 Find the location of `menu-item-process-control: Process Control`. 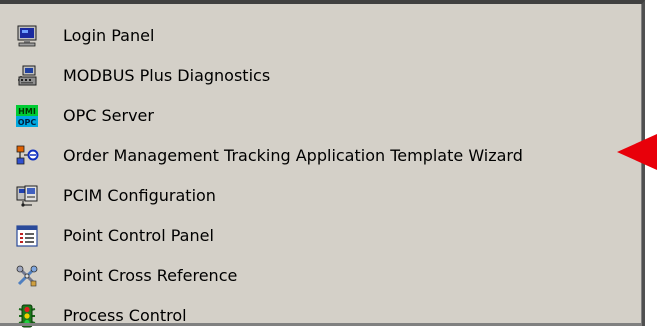

menu-item-process-control: Process Control is located at coordinates (320, 314).